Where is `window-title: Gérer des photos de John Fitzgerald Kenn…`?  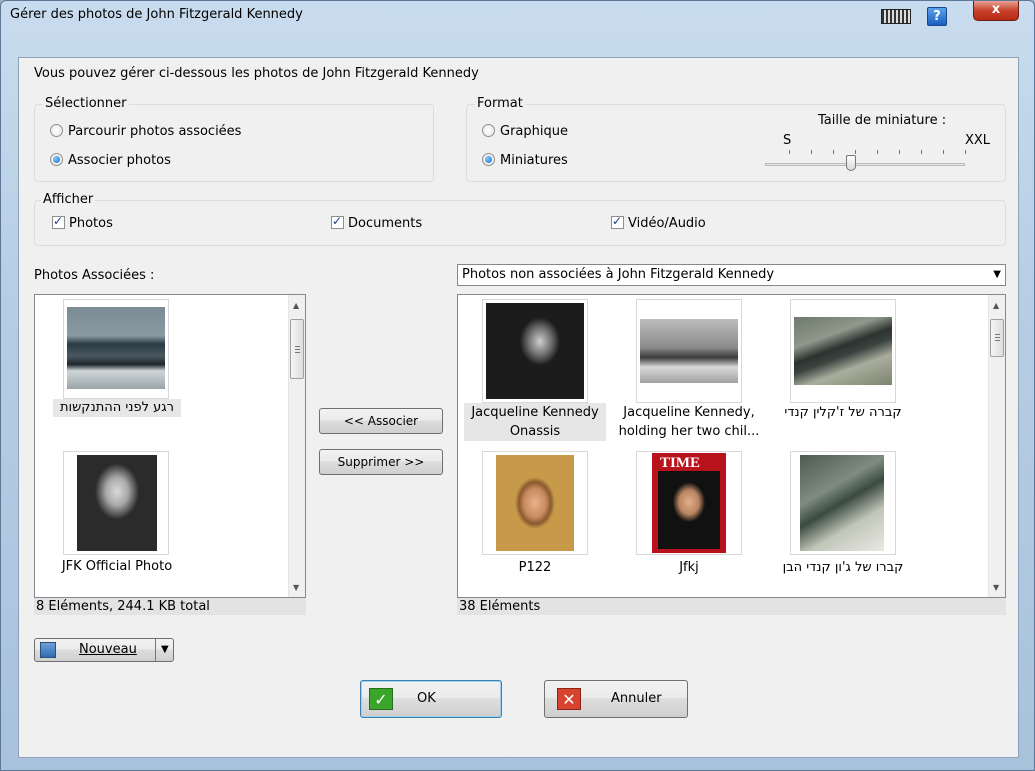
window-title: Gérer des photos de John Fitzgerald Kenn… is located at coordinates (156, 14).